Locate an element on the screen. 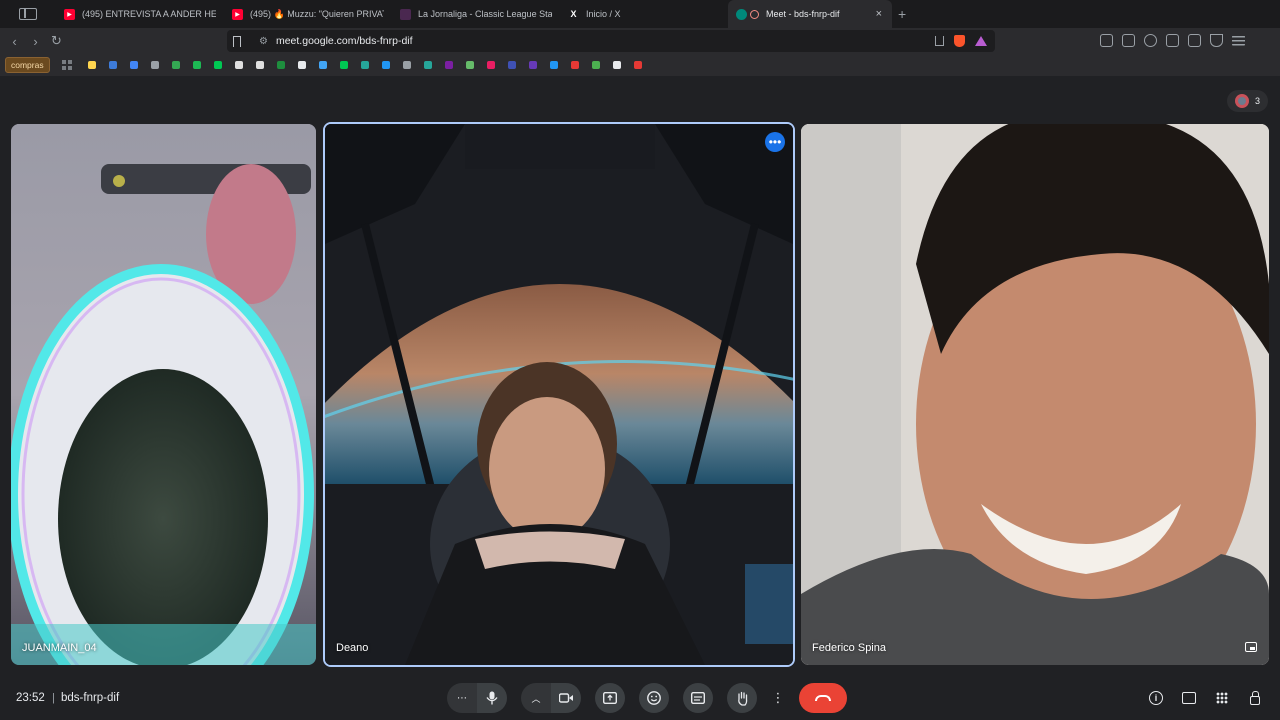 The height and width of the screenshot is (720, 1280). participant-name: JUANMAIN_04 is located at coordinates (59, 648).